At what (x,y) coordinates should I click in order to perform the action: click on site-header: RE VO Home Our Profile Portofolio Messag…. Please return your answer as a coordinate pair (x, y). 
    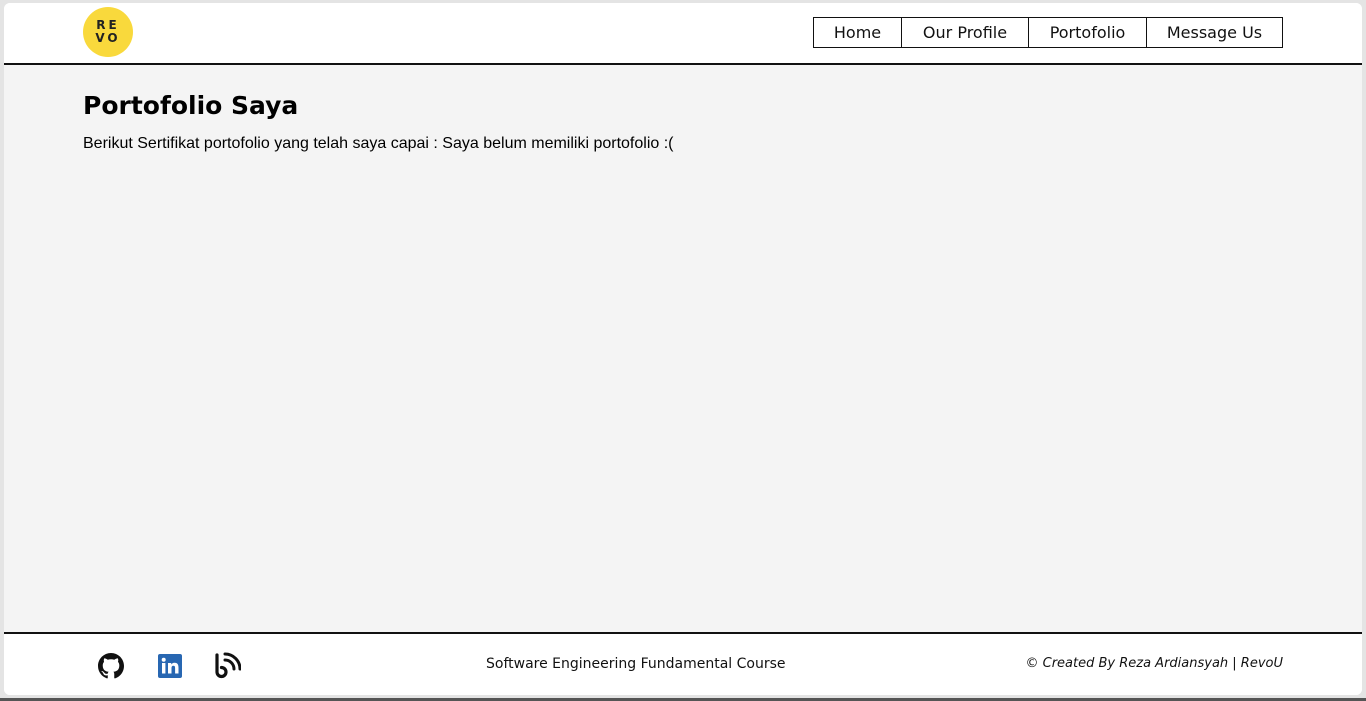
    Looking at the image, I should click on (683, 34).